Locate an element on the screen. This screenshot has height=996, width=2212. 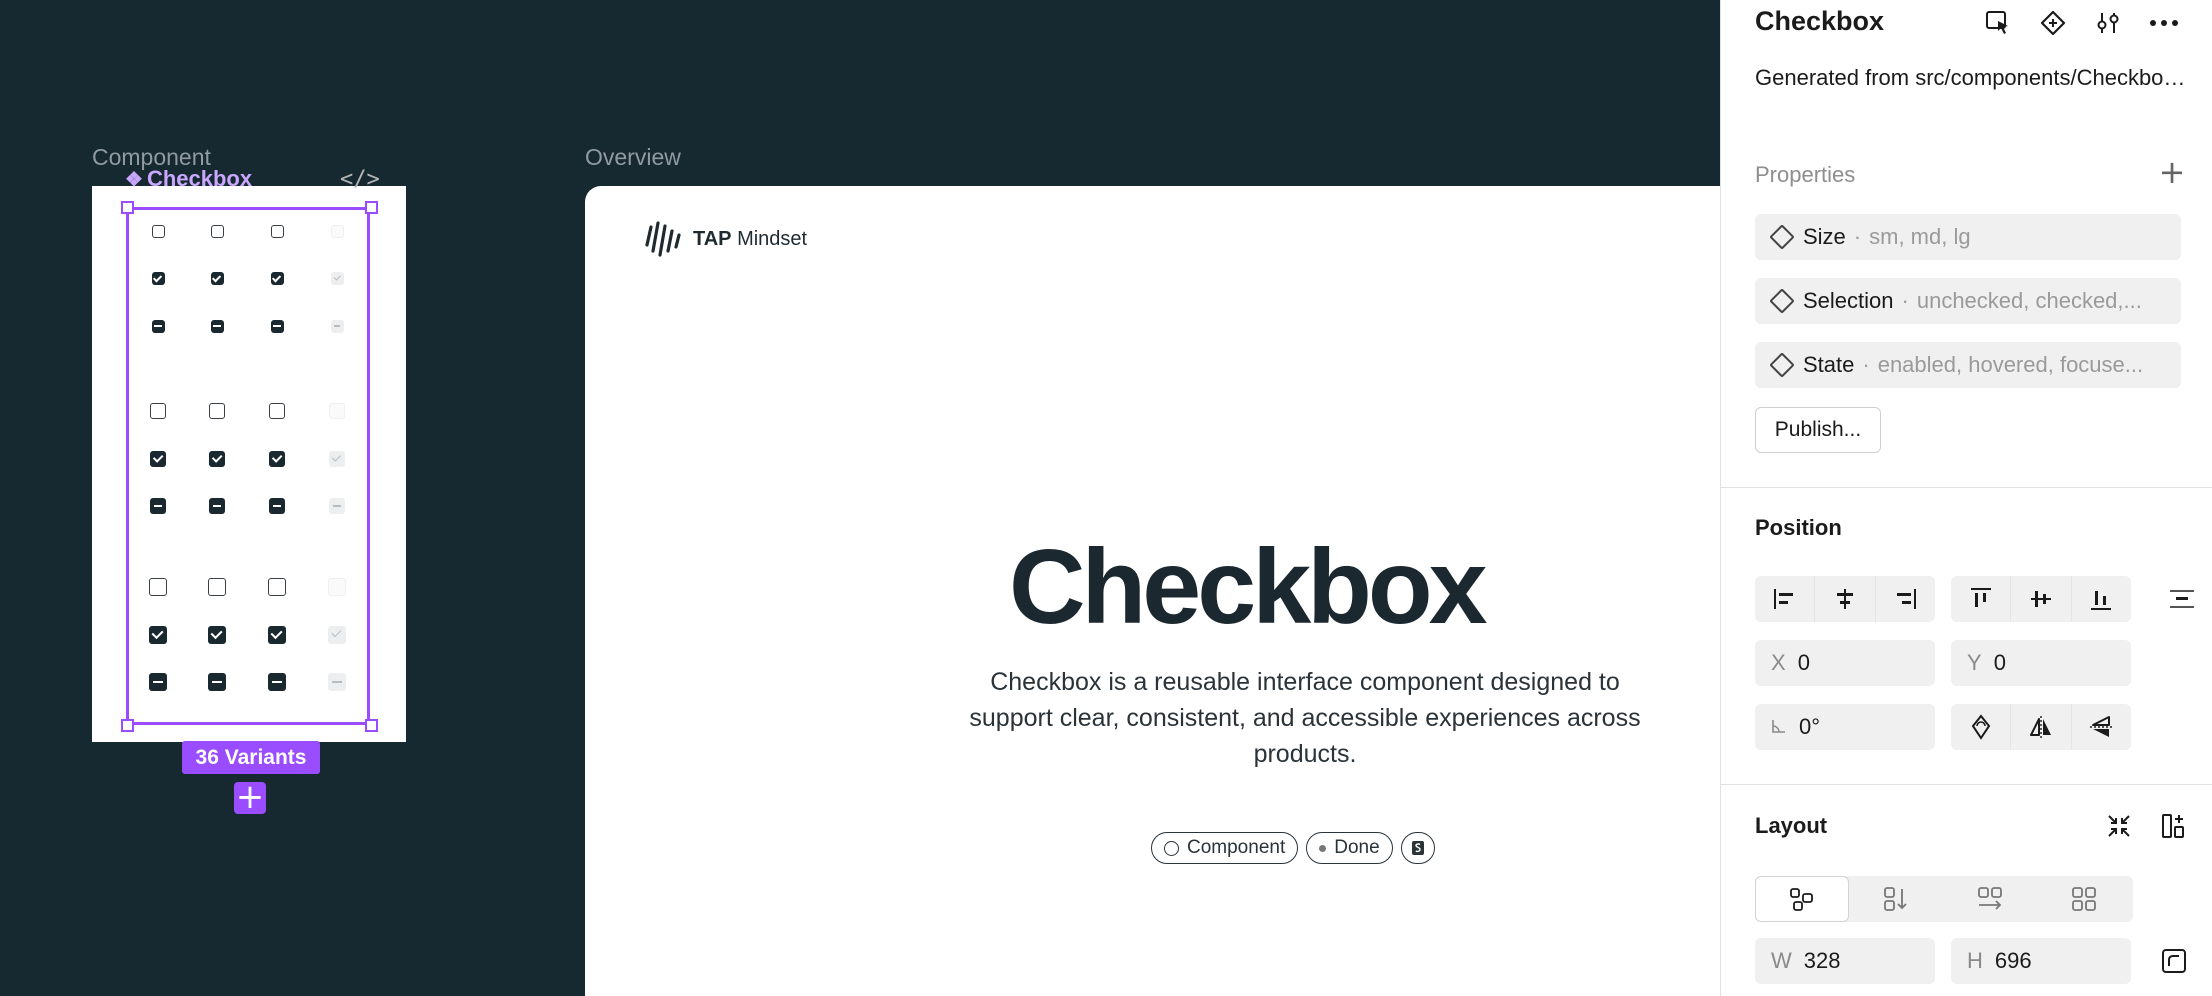
x-position-field: X0 is located at coordinates (1845, 663).